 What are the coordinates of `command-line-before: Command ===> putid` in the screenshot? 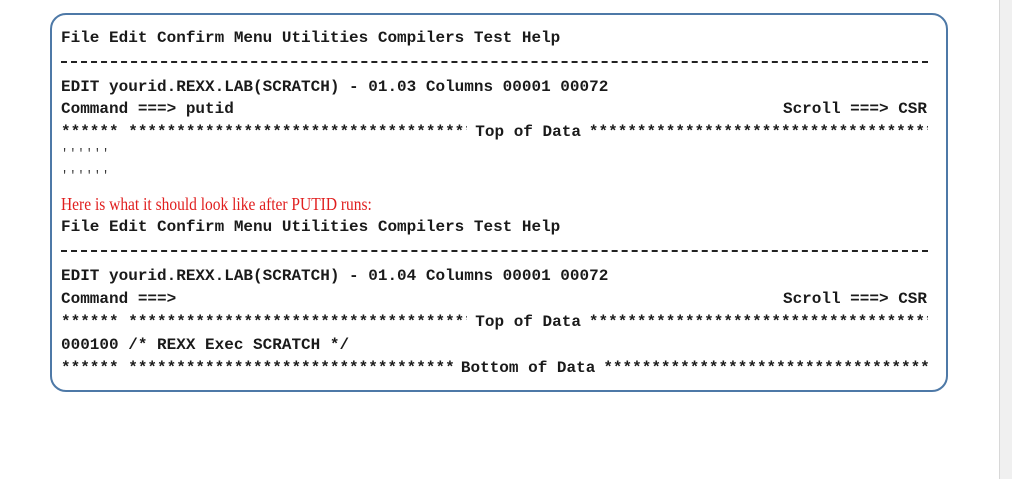 It's located at (147, 109).